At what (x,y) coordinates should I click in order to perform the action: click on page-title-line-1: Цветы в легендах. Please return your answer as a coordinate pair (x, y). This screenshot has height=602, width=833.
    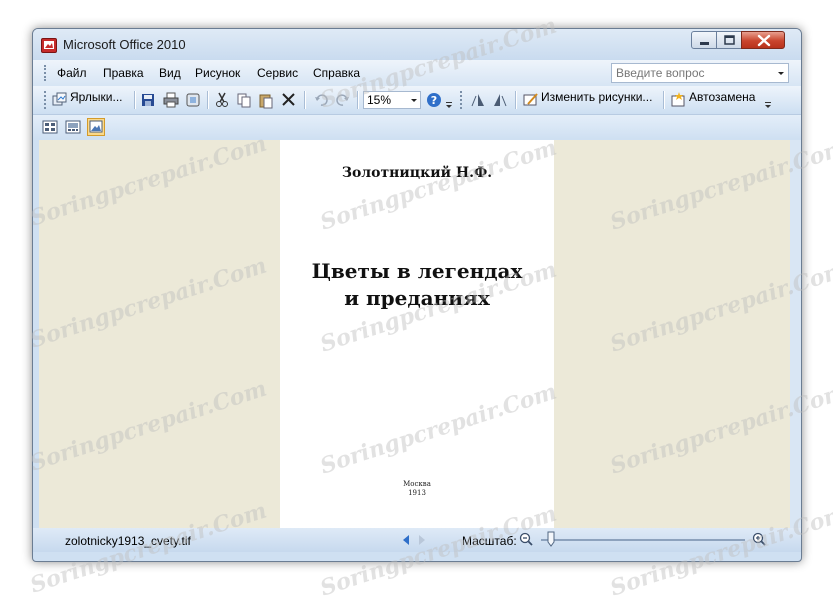
    Looking at the image, I should click on (417, 271).